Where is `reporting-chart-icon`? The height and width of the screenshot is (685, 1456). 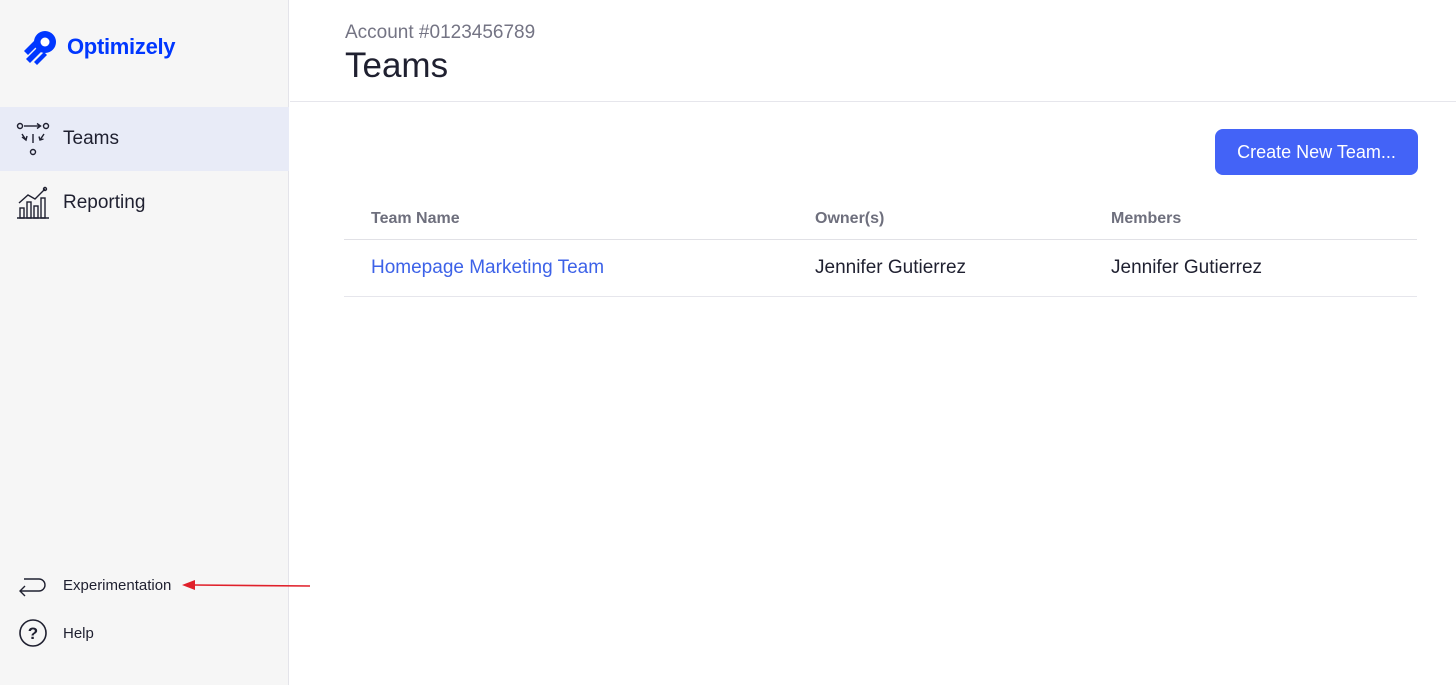 reporting-chart-icon is located at coordinates (33, 203).